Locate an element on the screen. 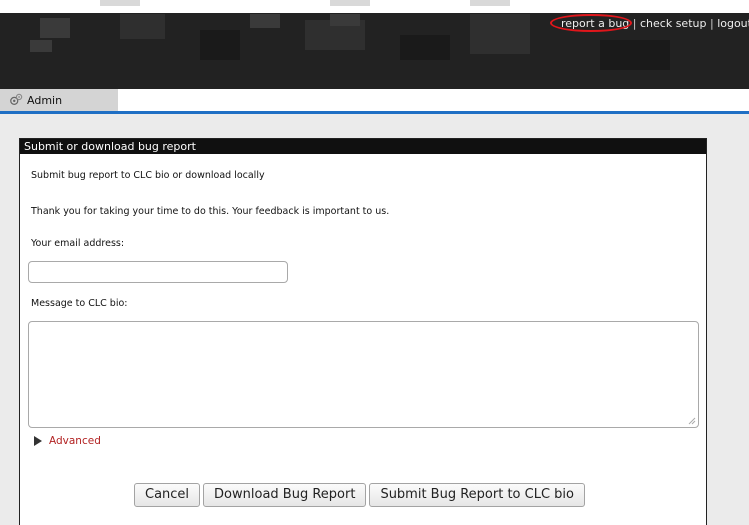  tab-admin: Admin is located at coordinates (59, 100).